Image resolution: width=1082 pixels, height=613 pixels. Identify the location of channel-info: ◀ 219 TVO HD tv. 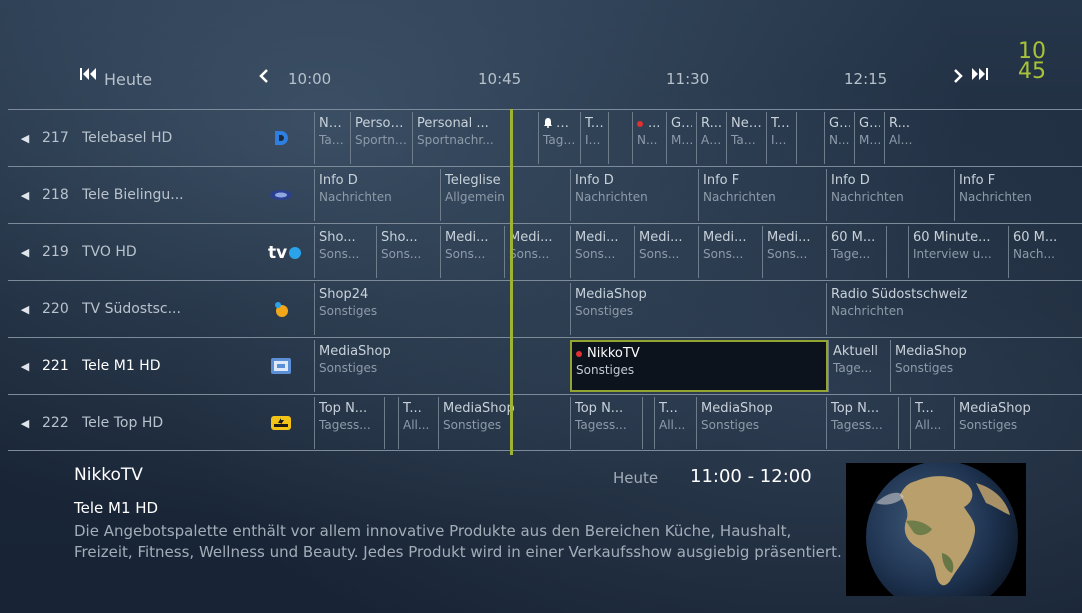
(161, 252).